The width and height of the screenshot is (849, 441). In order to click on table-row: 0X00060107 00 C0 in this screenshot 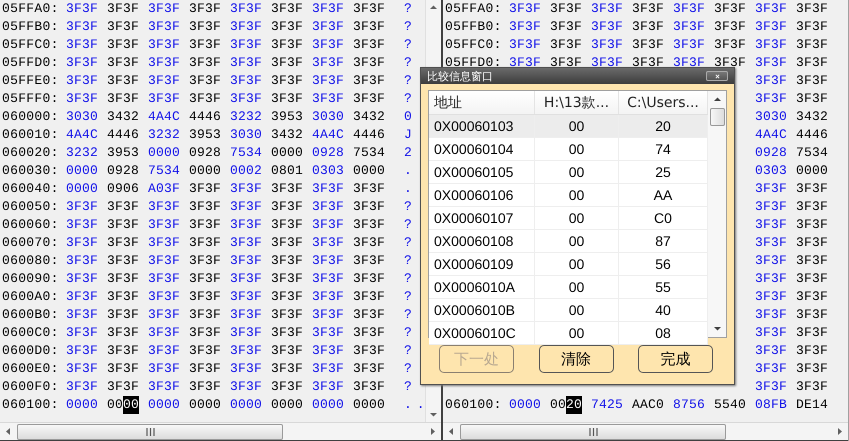, I will do `click(568, 218)`.